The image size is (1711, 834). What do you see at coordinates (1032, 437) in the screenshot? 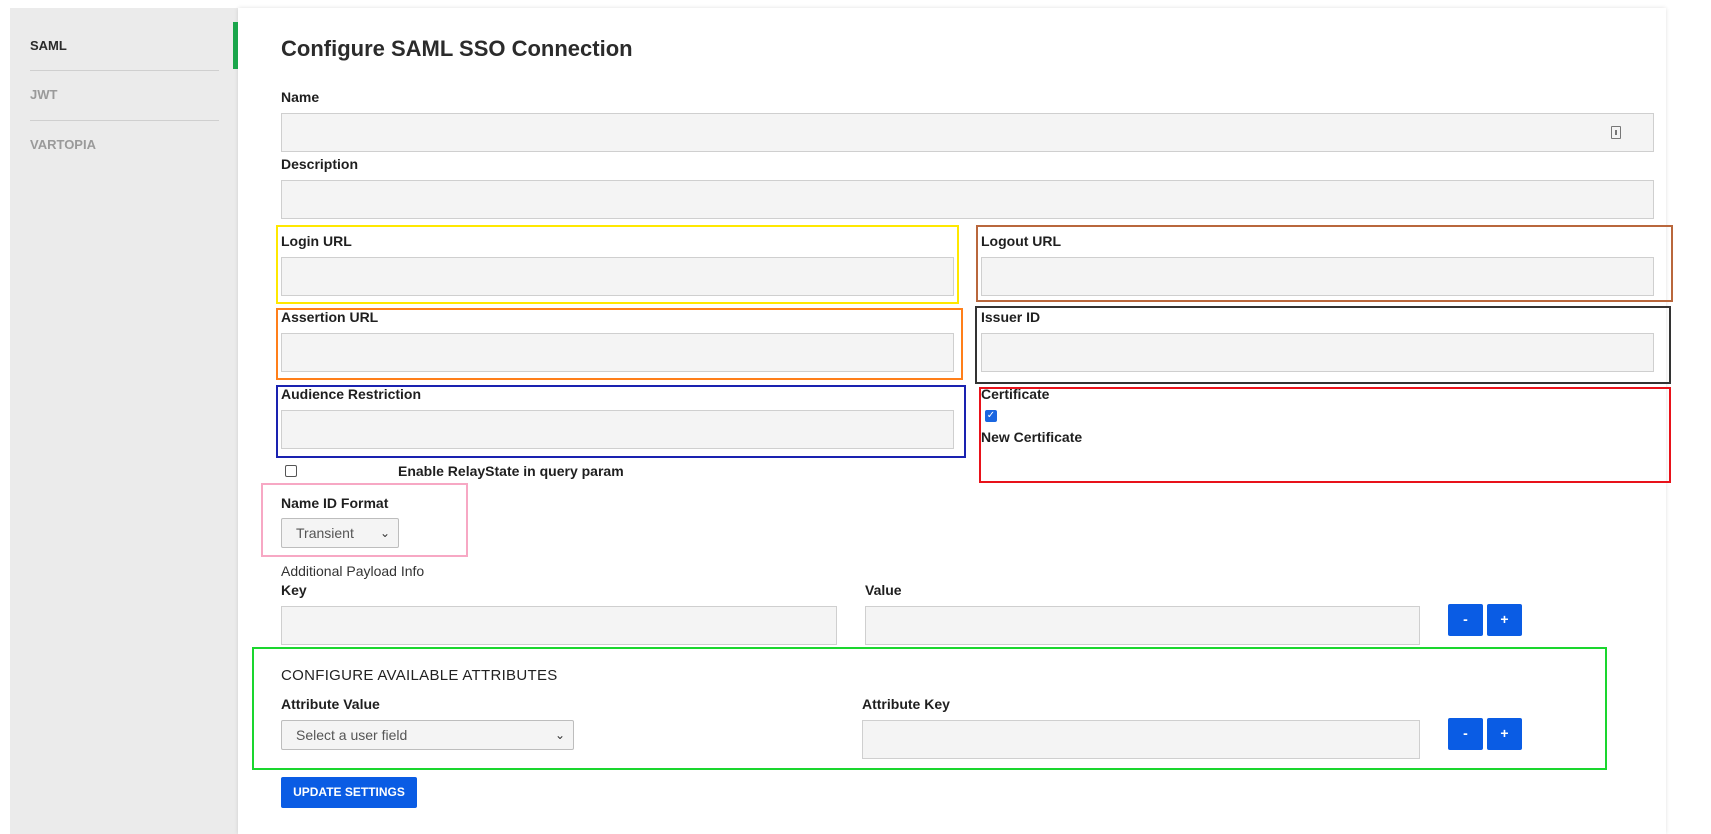
I see `new-certificate-label: New Certificate` at bounding box center [1032, 437].